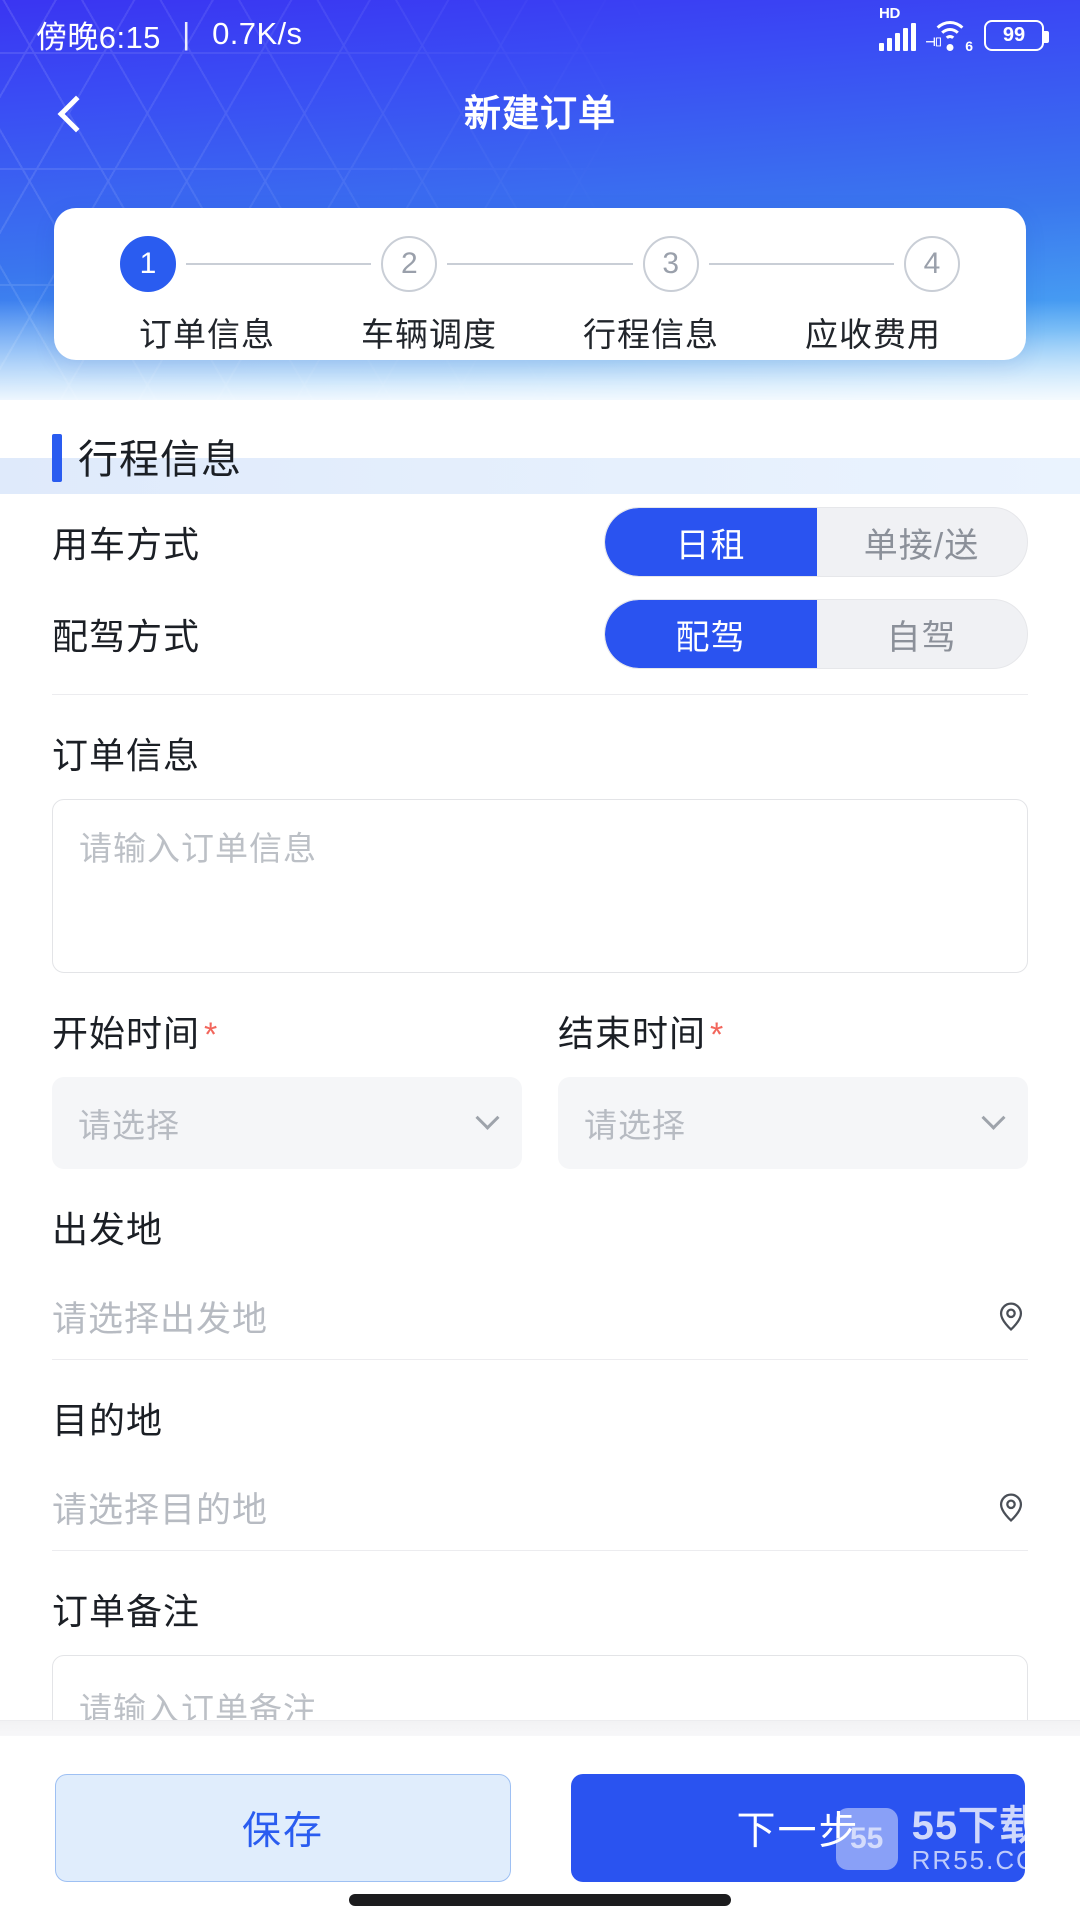 The image size is (1080, 1920). I want to click on start-time-label-text: 开始时间, so click(126, 1033).